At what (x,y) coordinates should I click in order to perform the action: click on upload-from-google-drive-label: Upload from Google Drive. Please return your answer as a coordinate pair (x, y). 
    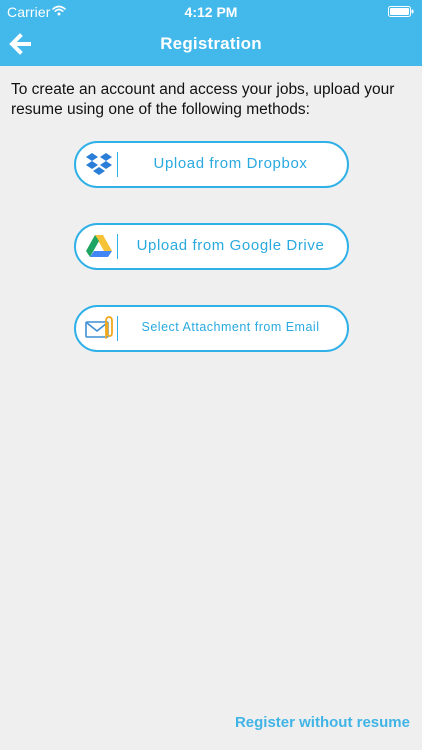
    Looking at the image, I should click on (230, 245).